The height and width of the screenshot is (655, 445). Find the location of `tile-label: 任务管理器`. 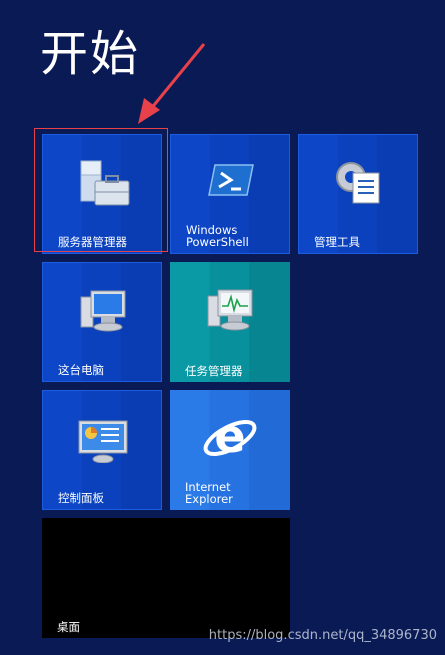

tile-label: 任务管理器 is located at coordinates (214, 371).